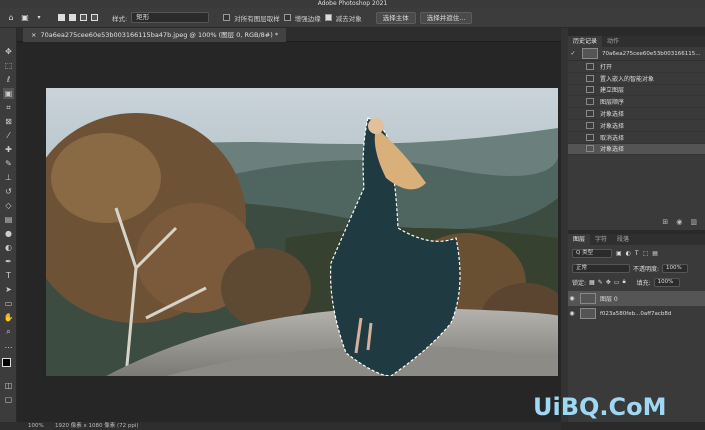 The width and height of the screenshot is (705, 430). Describe the element at coordinates (8, 191) in the screenshot. I see `history-brush-tool-icon: ↺` at that location.